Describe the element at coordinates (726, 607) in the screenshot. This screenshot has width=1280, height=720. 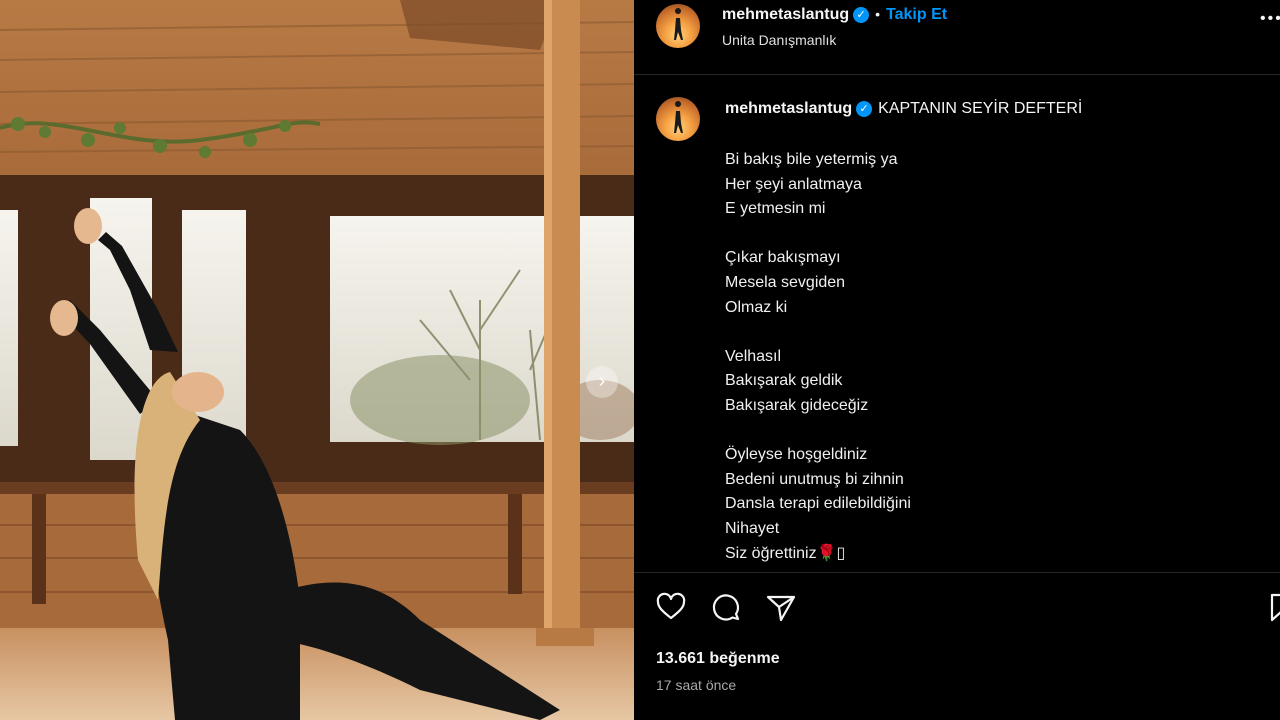
I see `comment-icon` at that location.